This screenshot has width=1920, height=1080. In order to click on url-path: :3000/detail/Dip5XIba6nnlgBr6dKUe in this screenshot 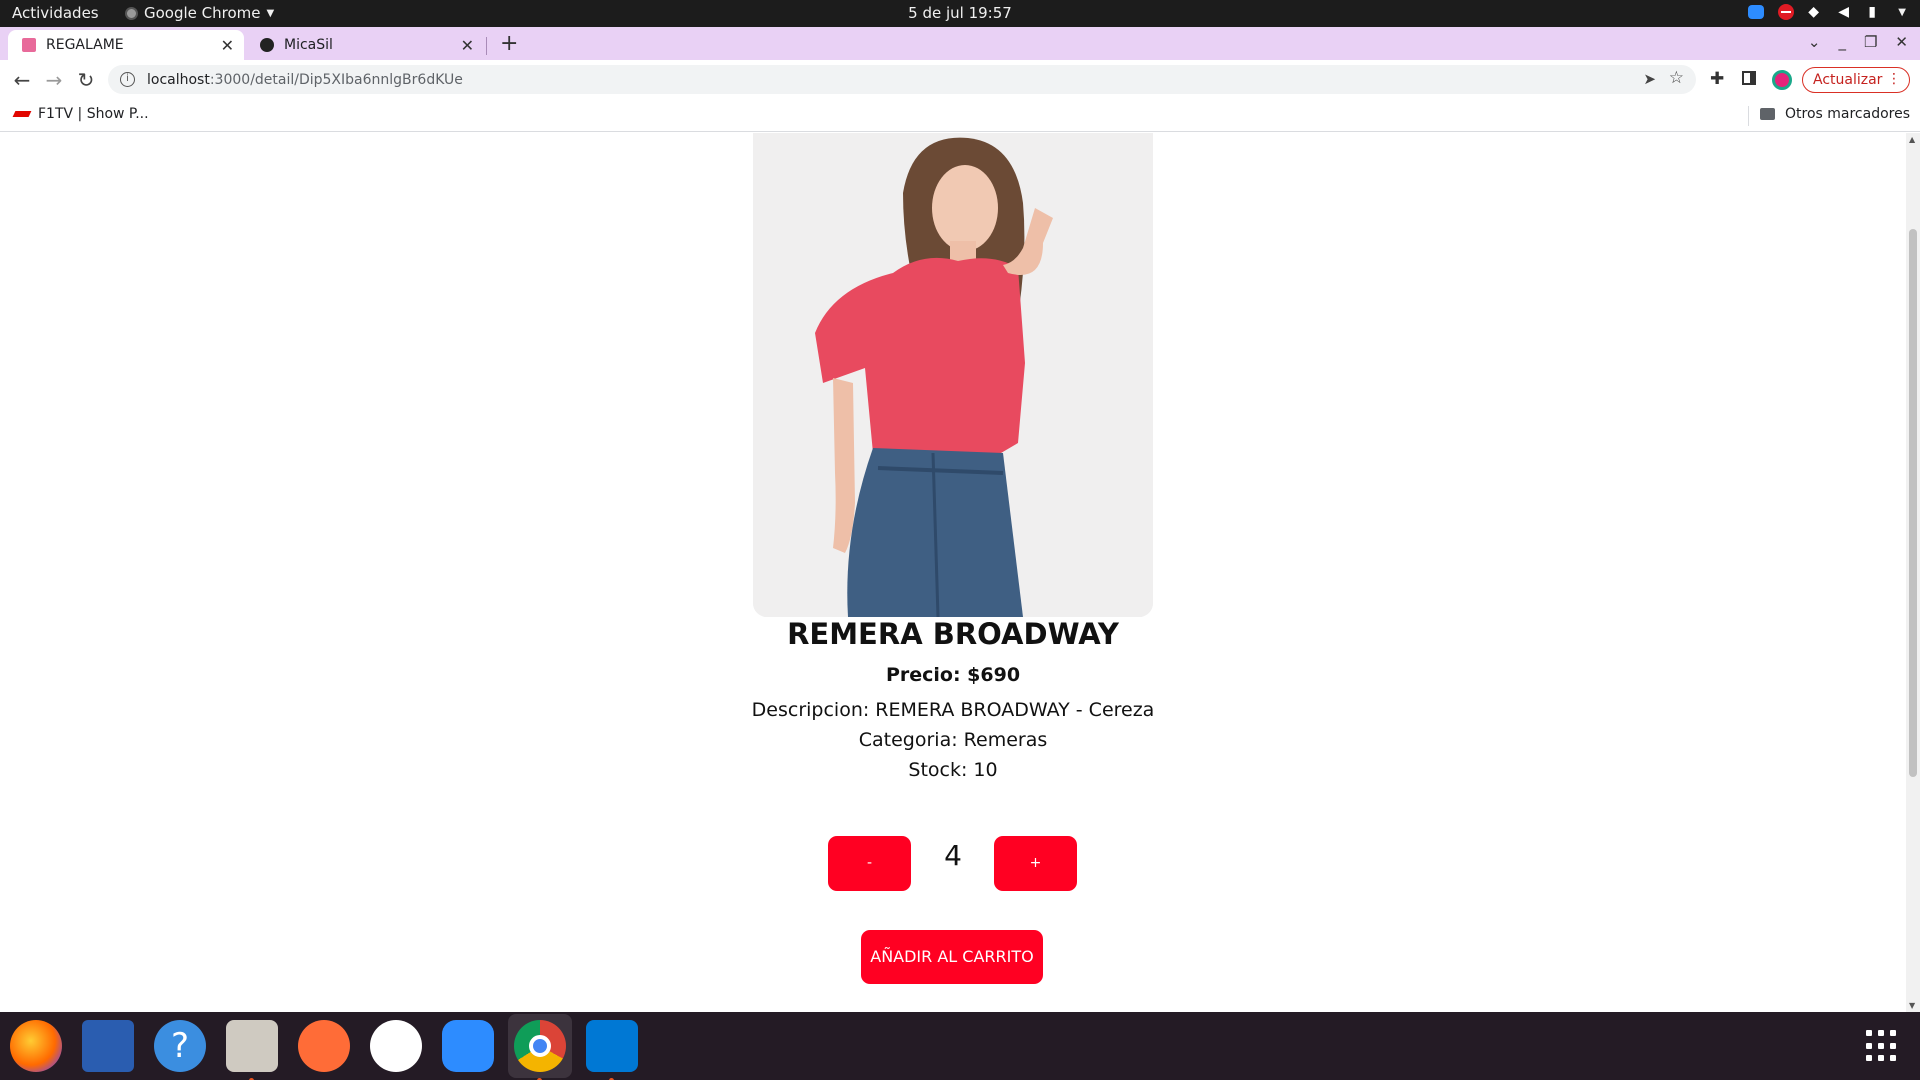, I will do `click(336, 79)`.